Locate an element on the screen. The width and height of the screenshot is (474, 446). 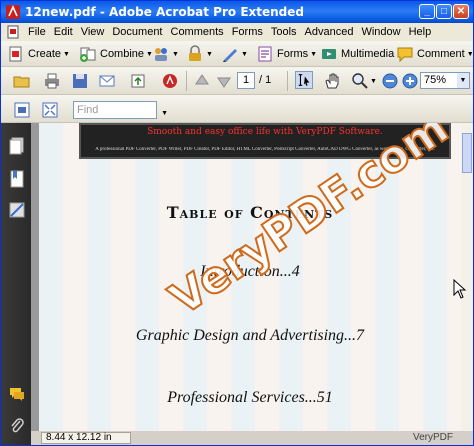
mouse-cursor-icon is located at coordinates (460, 289).